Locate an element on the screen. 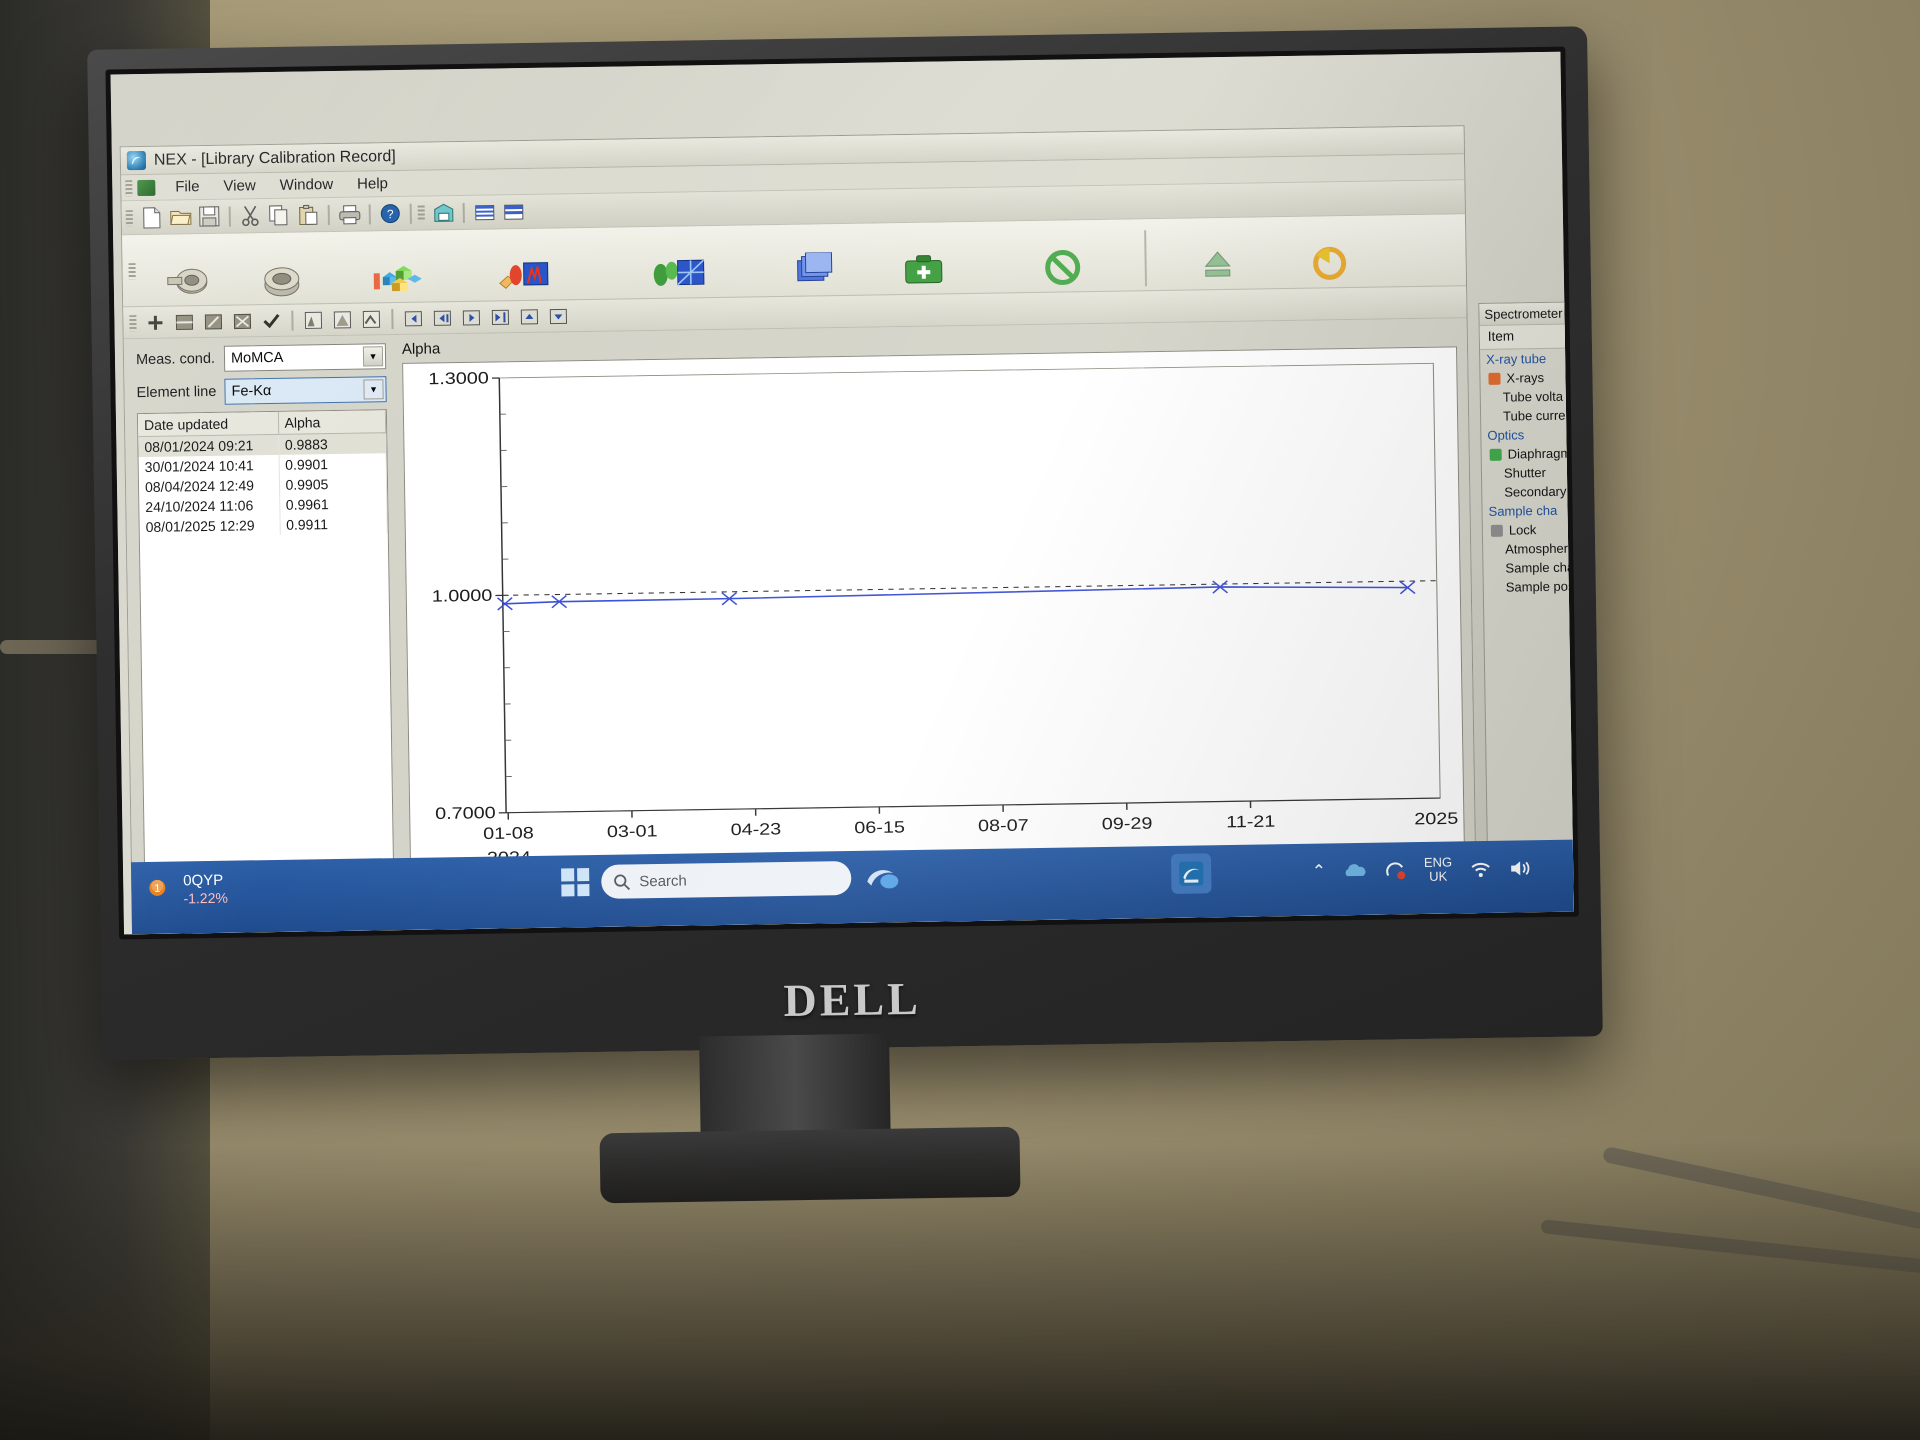 The image size is (1920, 1440). status-row: Lock is located at coordinates (1528, 529).